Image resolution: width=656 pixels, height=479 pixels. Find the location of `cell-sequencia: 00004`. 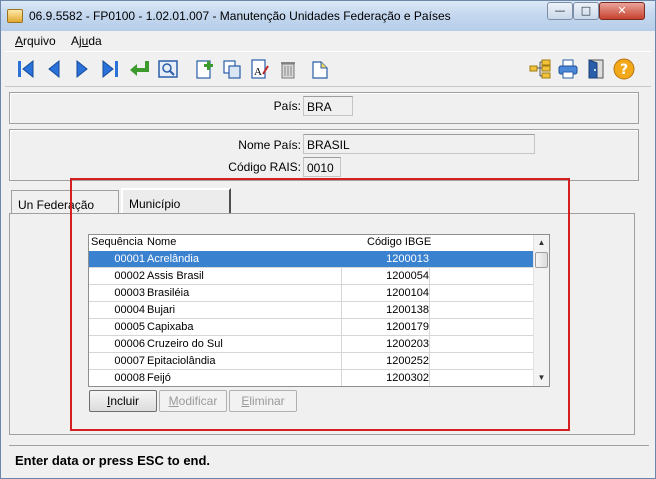

cell-sequencia: 00004 is located at coordinates (129, 310).